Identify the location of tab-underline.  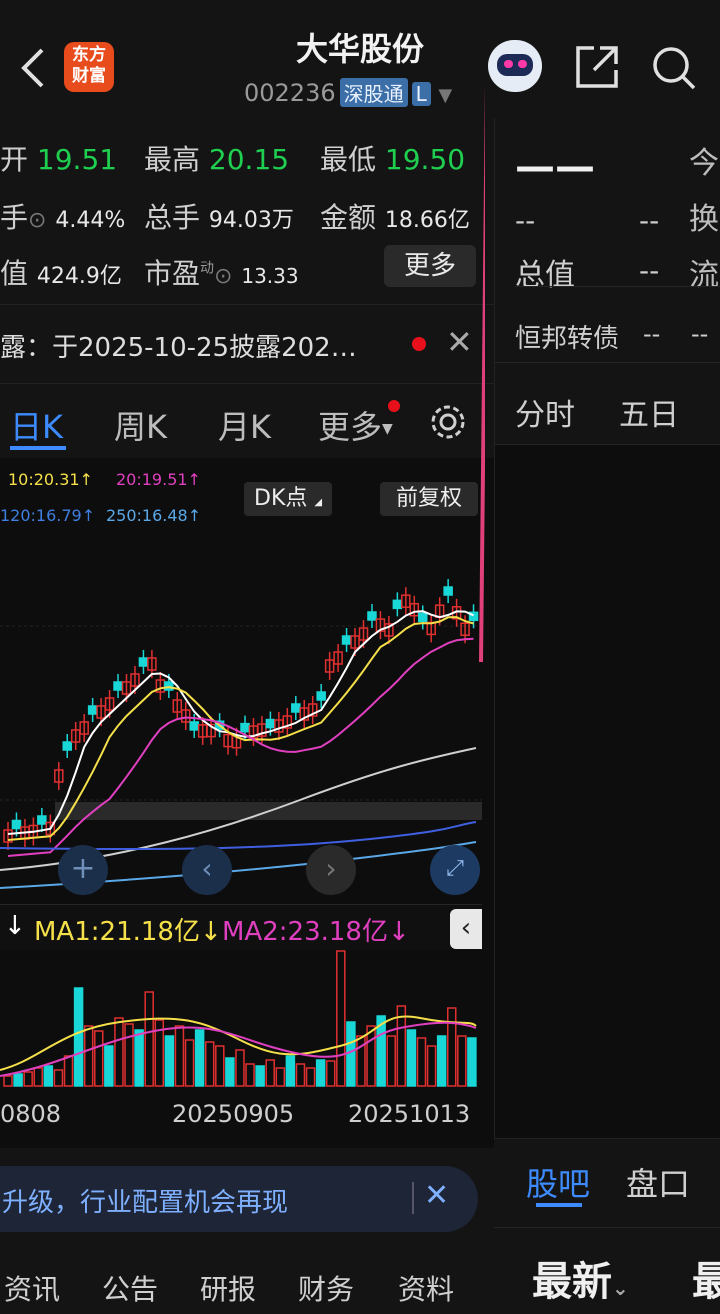
(559, 1205).